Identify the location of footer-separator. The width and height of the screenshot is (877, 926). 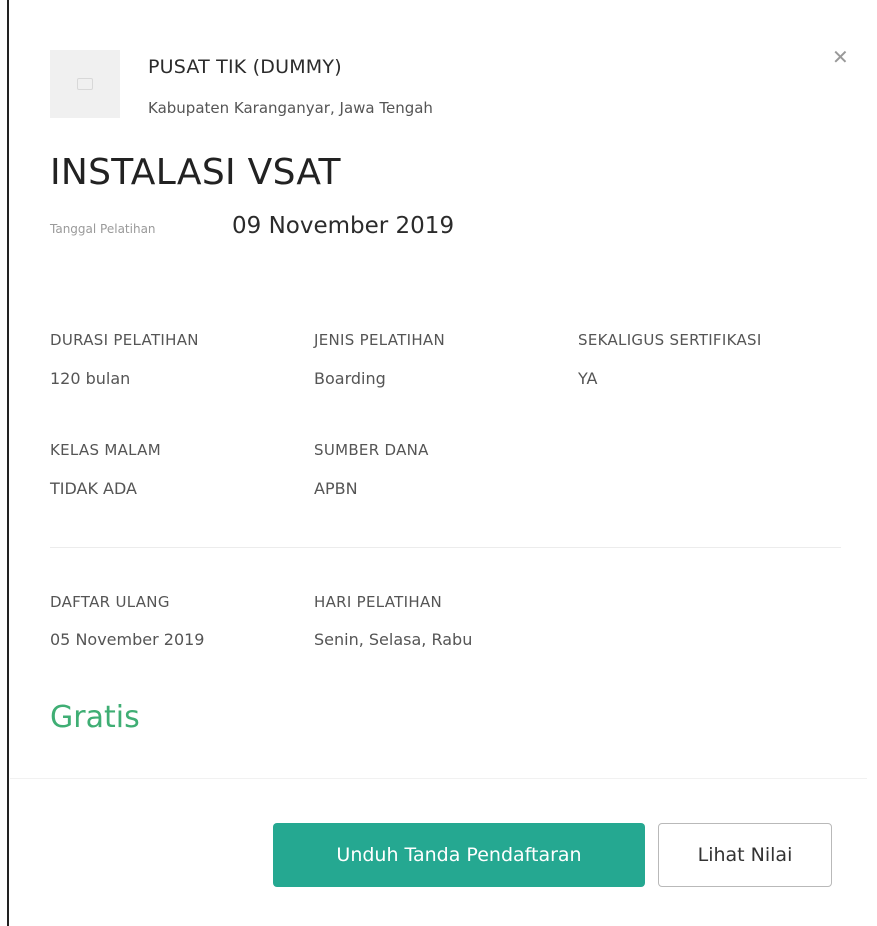
(438, 778).